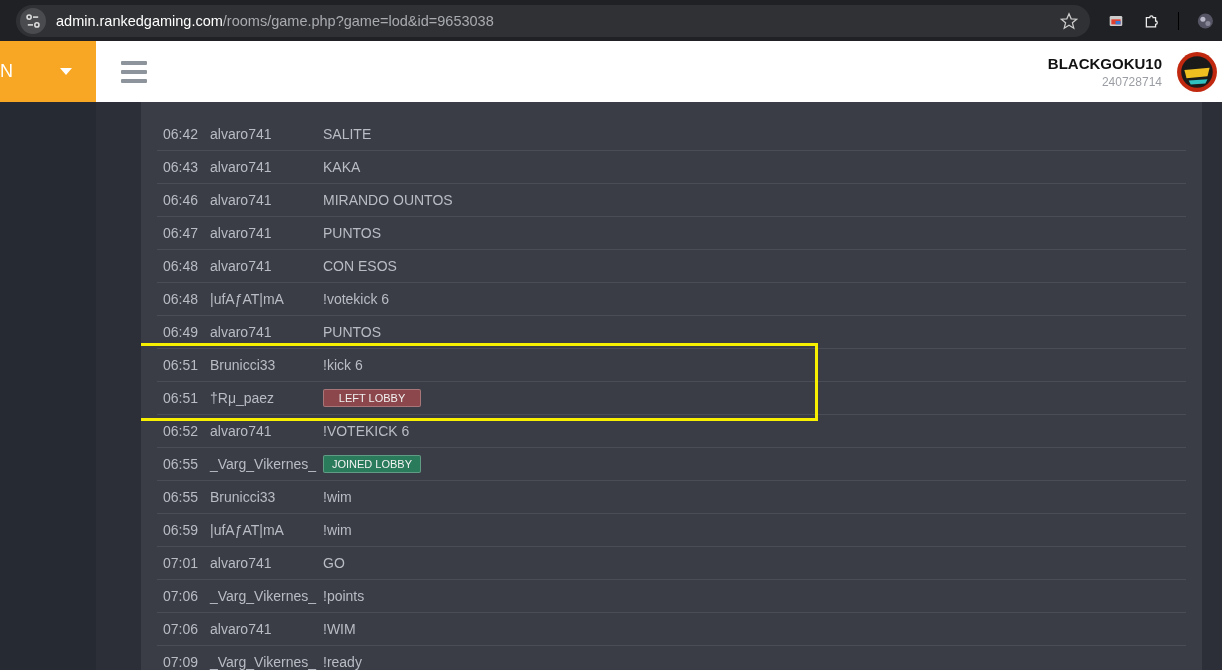 Image resolution: width=1222 pixels, height=670 pixels. Describe the element at coordinates (181, 200) in the screenshot. I see `message-time: 06:46` at that location.